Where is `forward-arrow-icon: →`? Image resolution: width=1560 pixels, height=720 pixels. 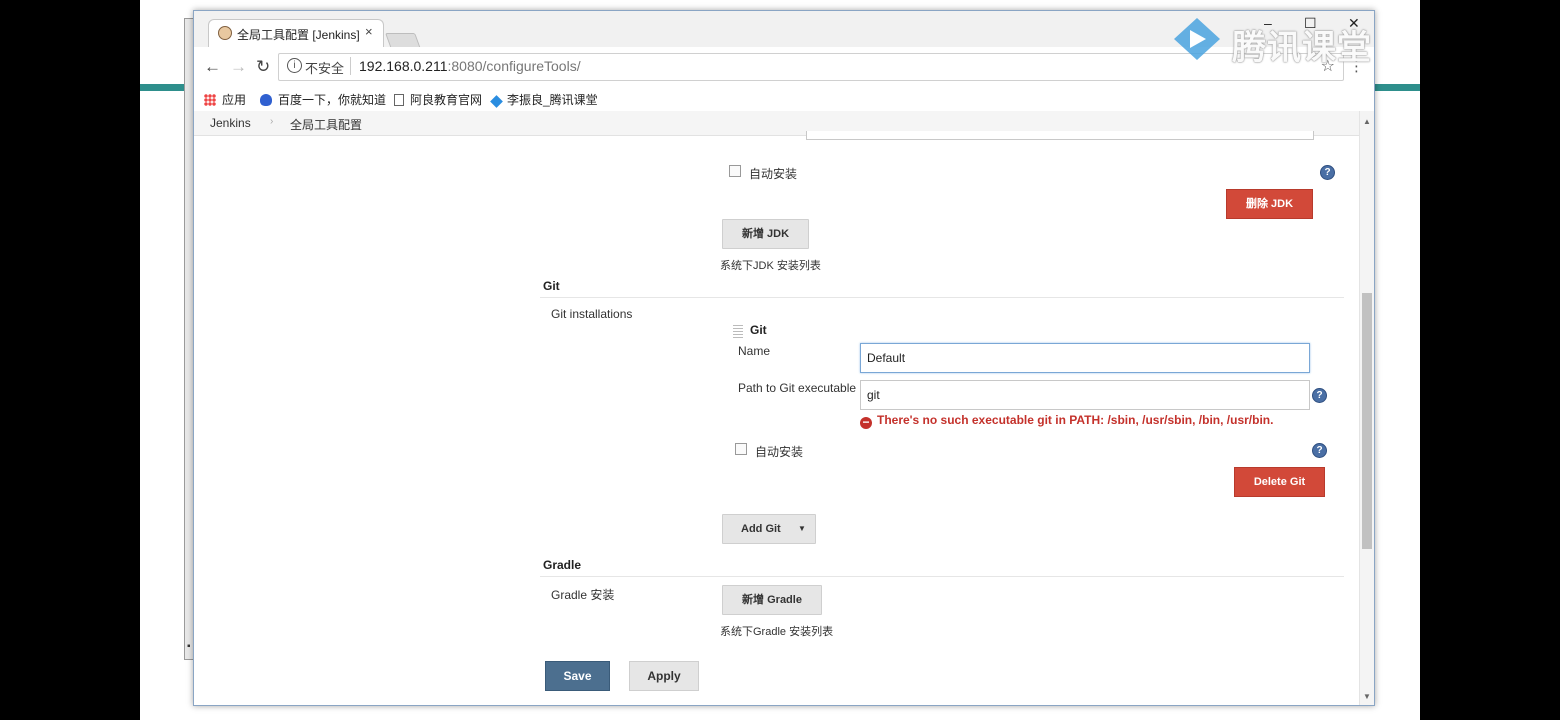 forward-arrow-icon: → is located at coordinates (238, 66).